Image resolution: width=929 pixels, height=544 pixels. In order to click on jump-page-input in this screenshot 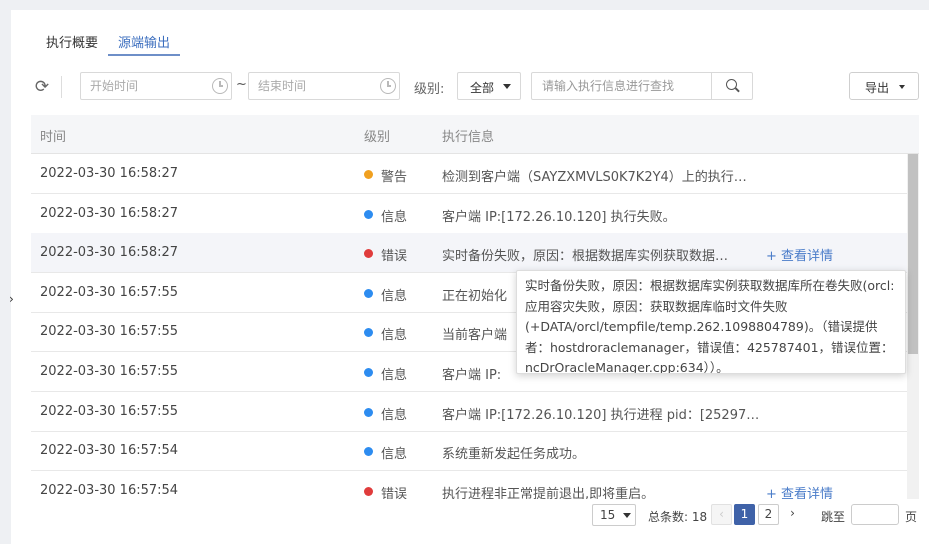, I will do `click(875, 515)`.